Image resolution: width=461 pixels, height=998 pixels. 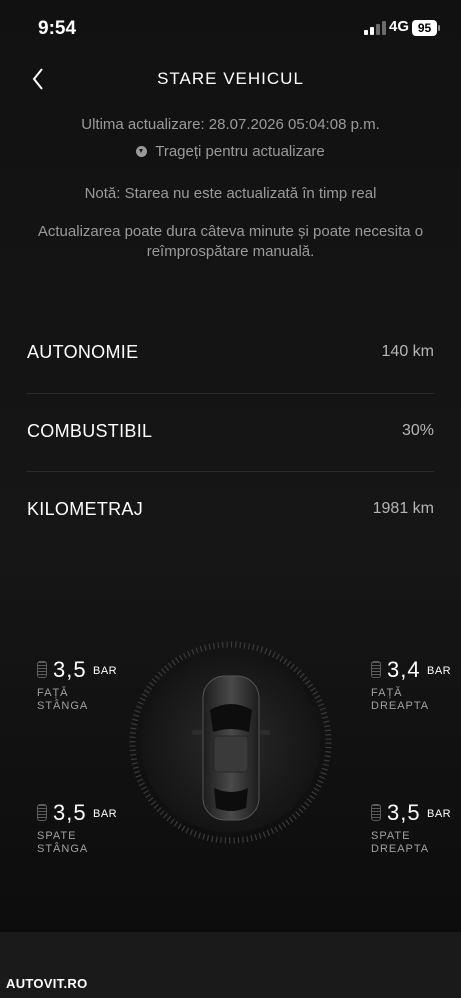 I want to click on tire-position-label: SPATE DREAPTA, so click(x=416, y=843).